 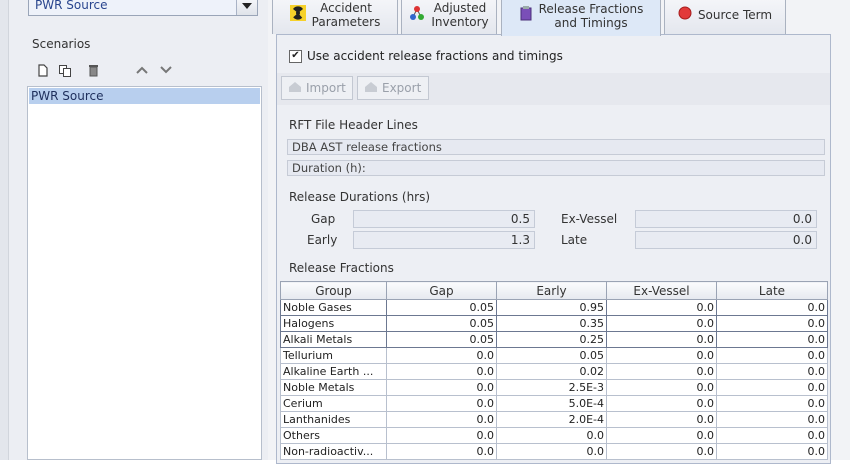 What do you see at coordinates (144, 96) in the screenshot?
I see `list-item: PWR Source` at bounding box center [144, 96].